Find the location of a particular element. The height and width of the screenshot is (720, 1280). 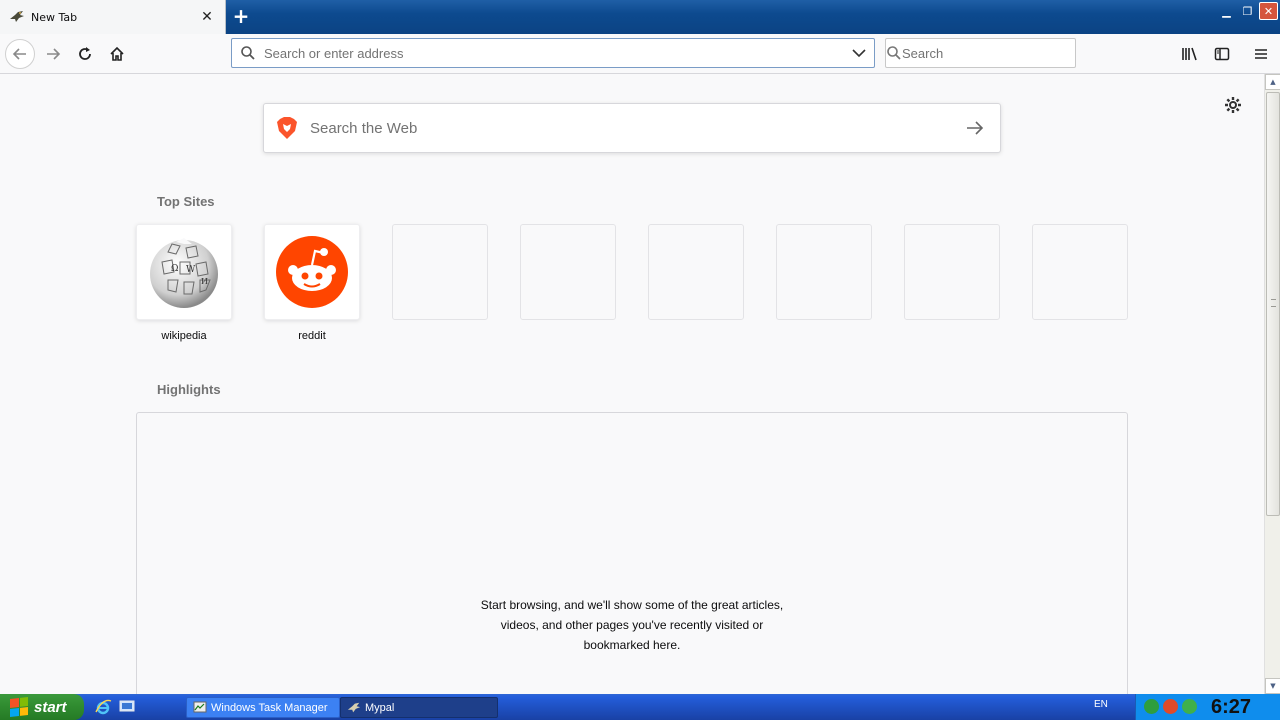

home-icon is located at coordinates (117, 53).